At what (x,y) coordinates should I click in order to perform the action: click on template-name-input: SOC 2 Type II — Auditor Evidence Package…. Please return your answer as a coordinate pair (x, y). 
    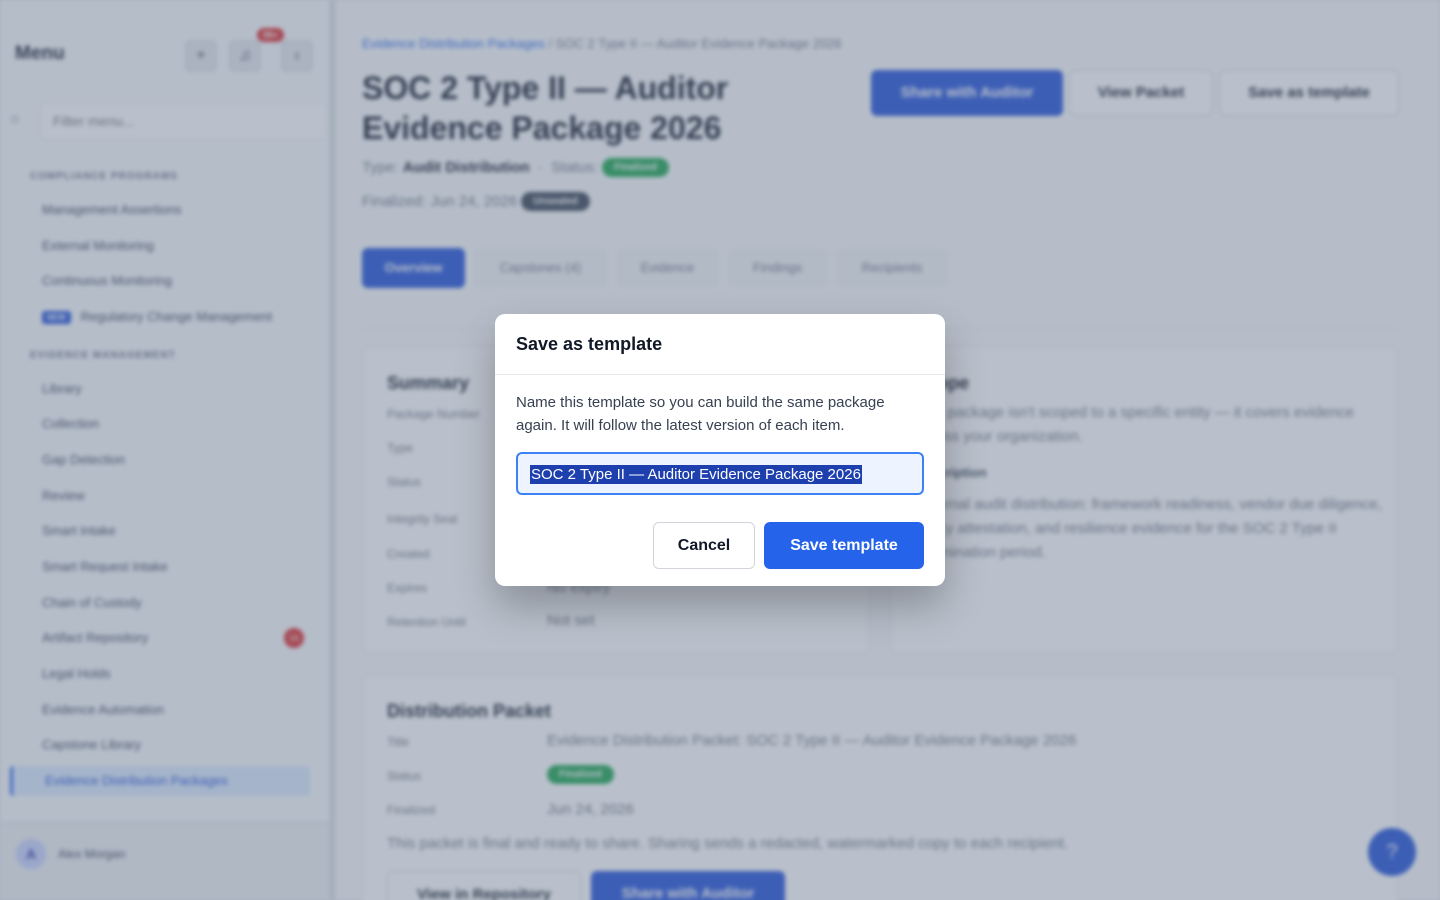
    Looking at the image, I should click on (720, 473).